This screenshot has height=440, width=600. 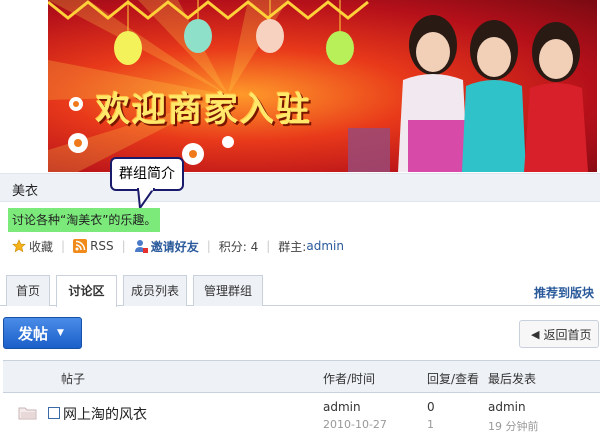 What do you see at coordinates (238, 246) in the screenshot?
I see `points: 积分: 4` at bounding box center [238, 246].